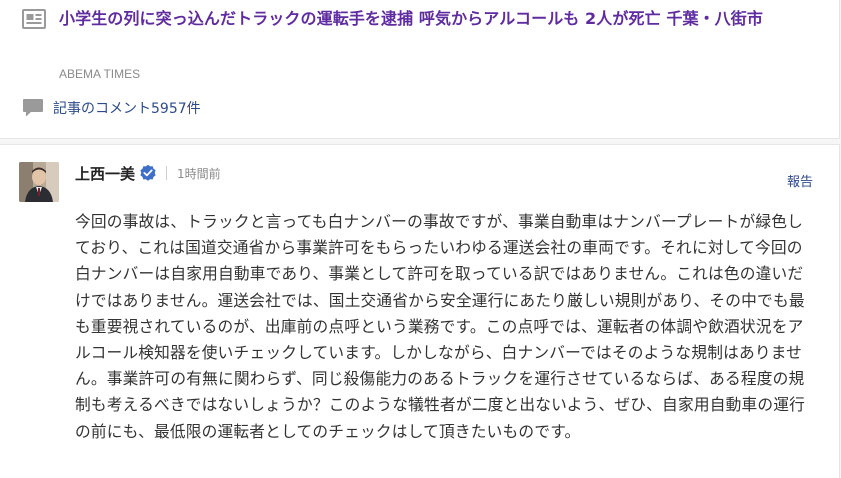 The height and width of the screenshot is (478, 841). I want to click on author-avatar, so click(39, 182).